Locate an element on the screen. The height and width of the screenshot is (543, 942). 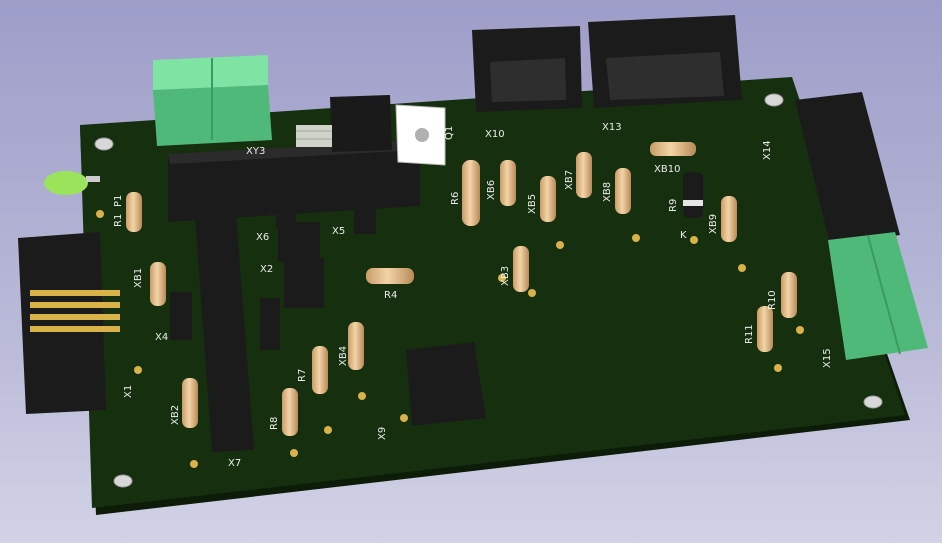
resistor-xb6 is located at coordinates (508, 183).